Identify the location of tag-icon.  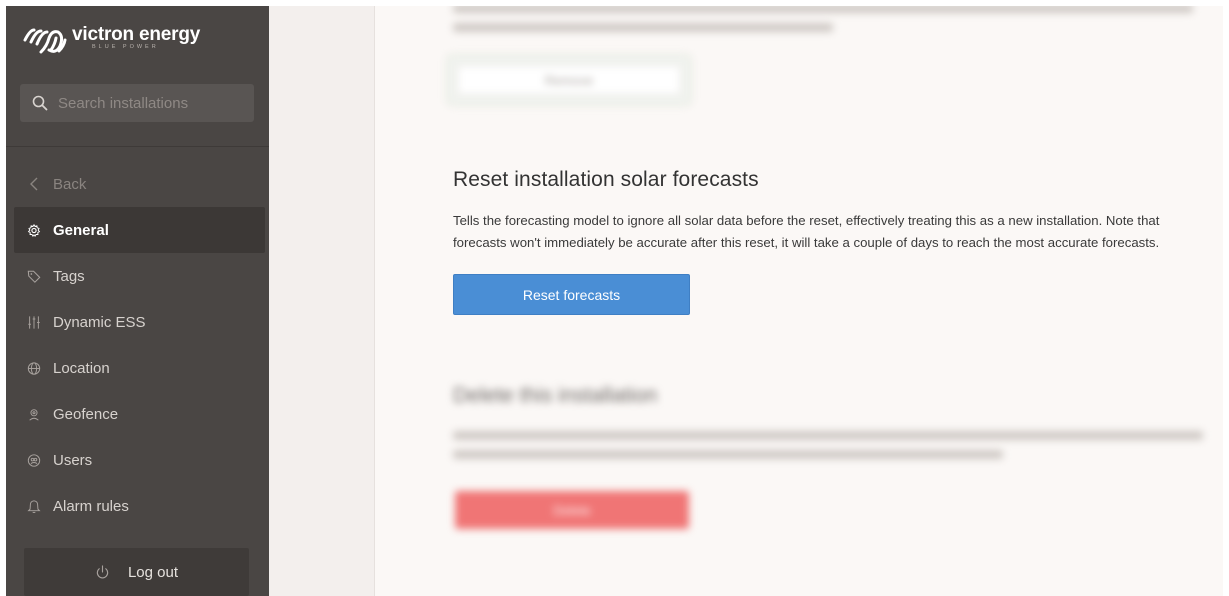
(34, 276).